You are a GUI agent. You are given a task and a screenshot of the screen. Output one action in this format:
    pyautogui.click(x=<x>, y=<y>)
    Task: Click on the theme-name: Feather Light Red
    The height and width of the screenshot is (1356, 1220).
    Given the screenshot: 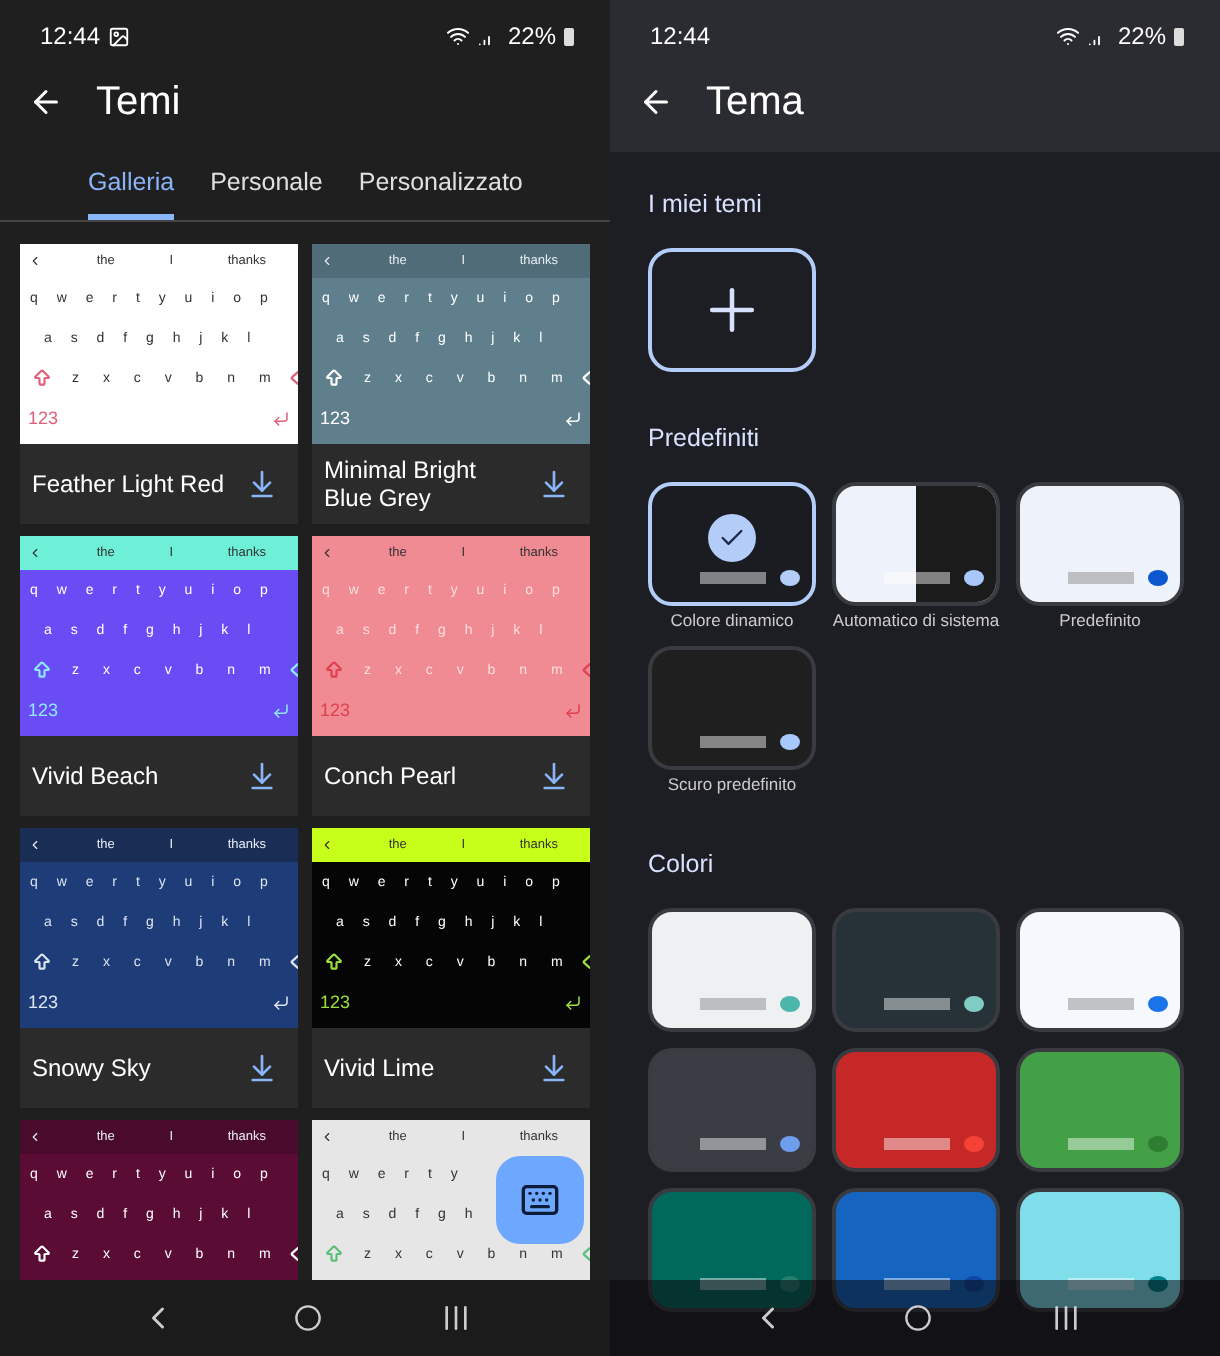 What is the action you would take?
    pyautogui.click(x=129, y=484)
    